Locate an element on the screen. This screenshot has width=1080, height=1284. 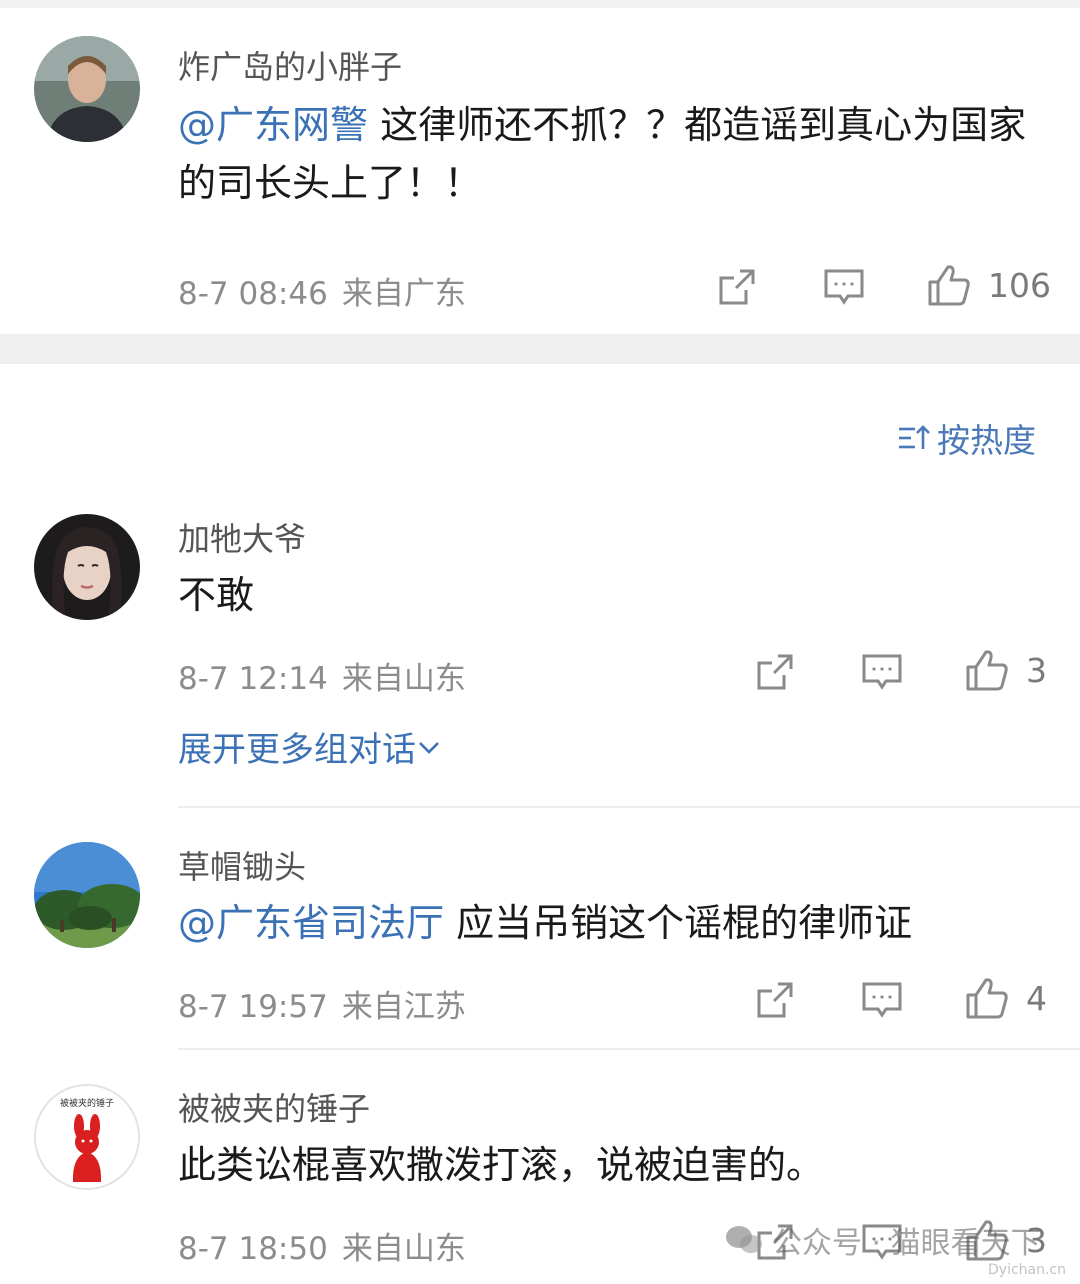
sort-icon is located at coordinates (914, 437).